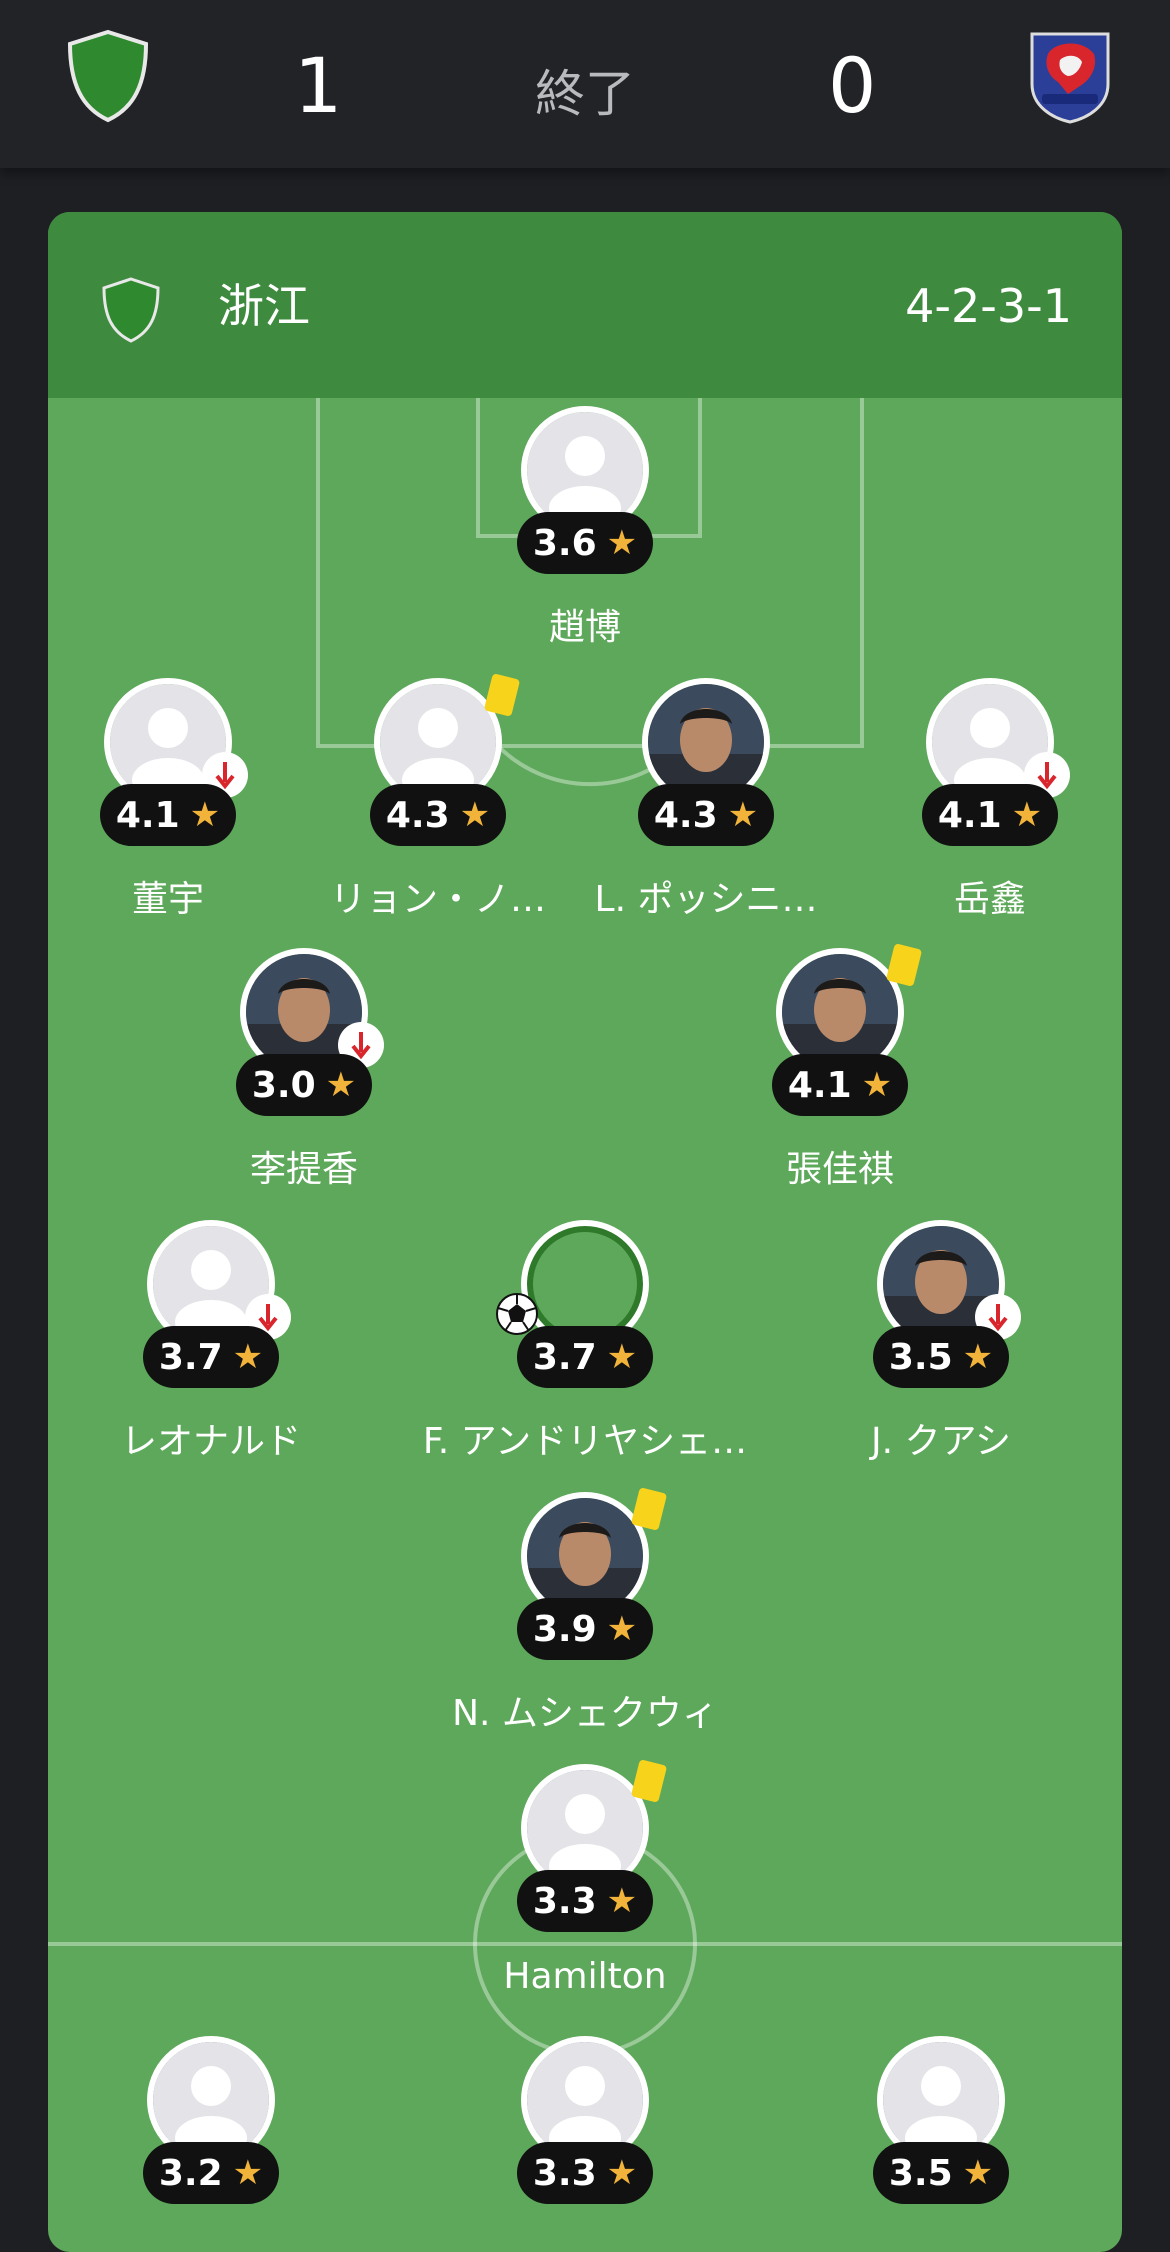 The width and height of the screenshot is (1170, 2252). What do you see at coordinates (264, 306) in the screenshot?
I see `team-name: 浙江` at bounding box center [264, 306].